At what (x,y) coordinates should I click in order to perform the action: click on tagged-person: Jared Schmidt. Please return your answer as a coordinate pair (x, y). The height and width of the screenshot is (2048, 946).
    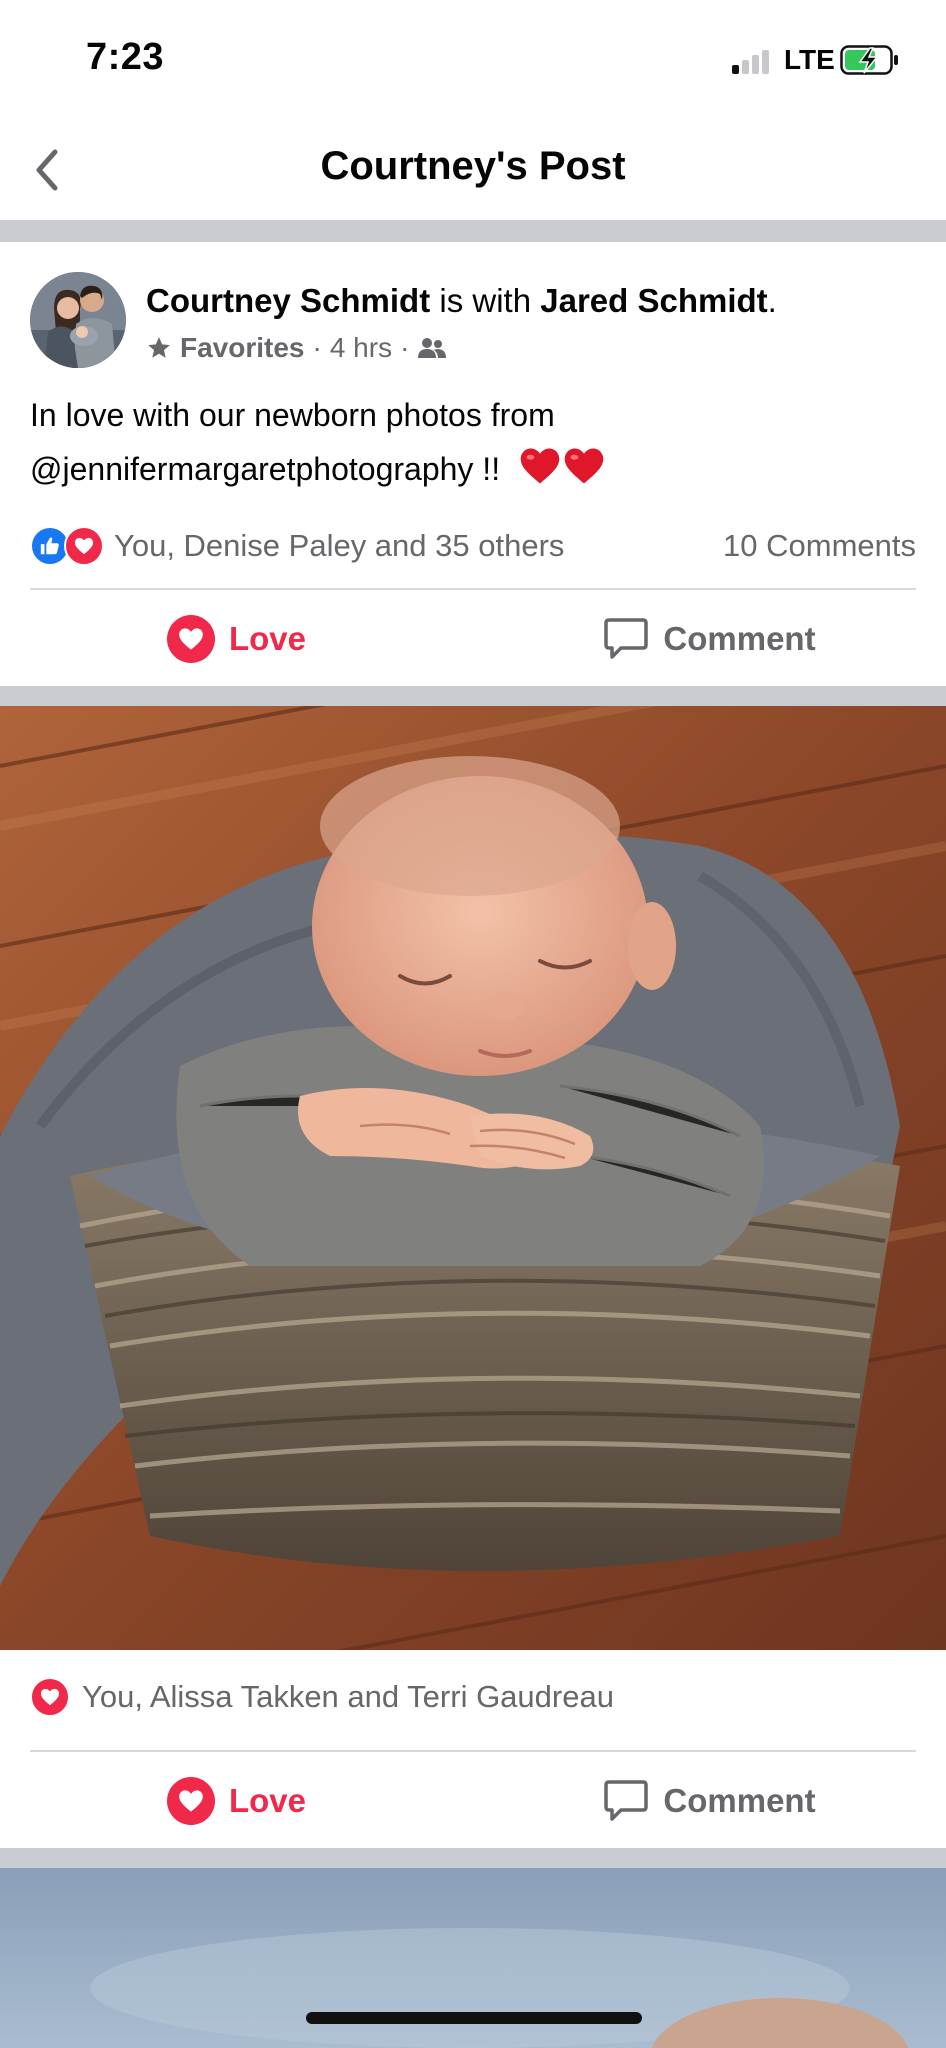
    Looking at the image, I should click on (653, 300).